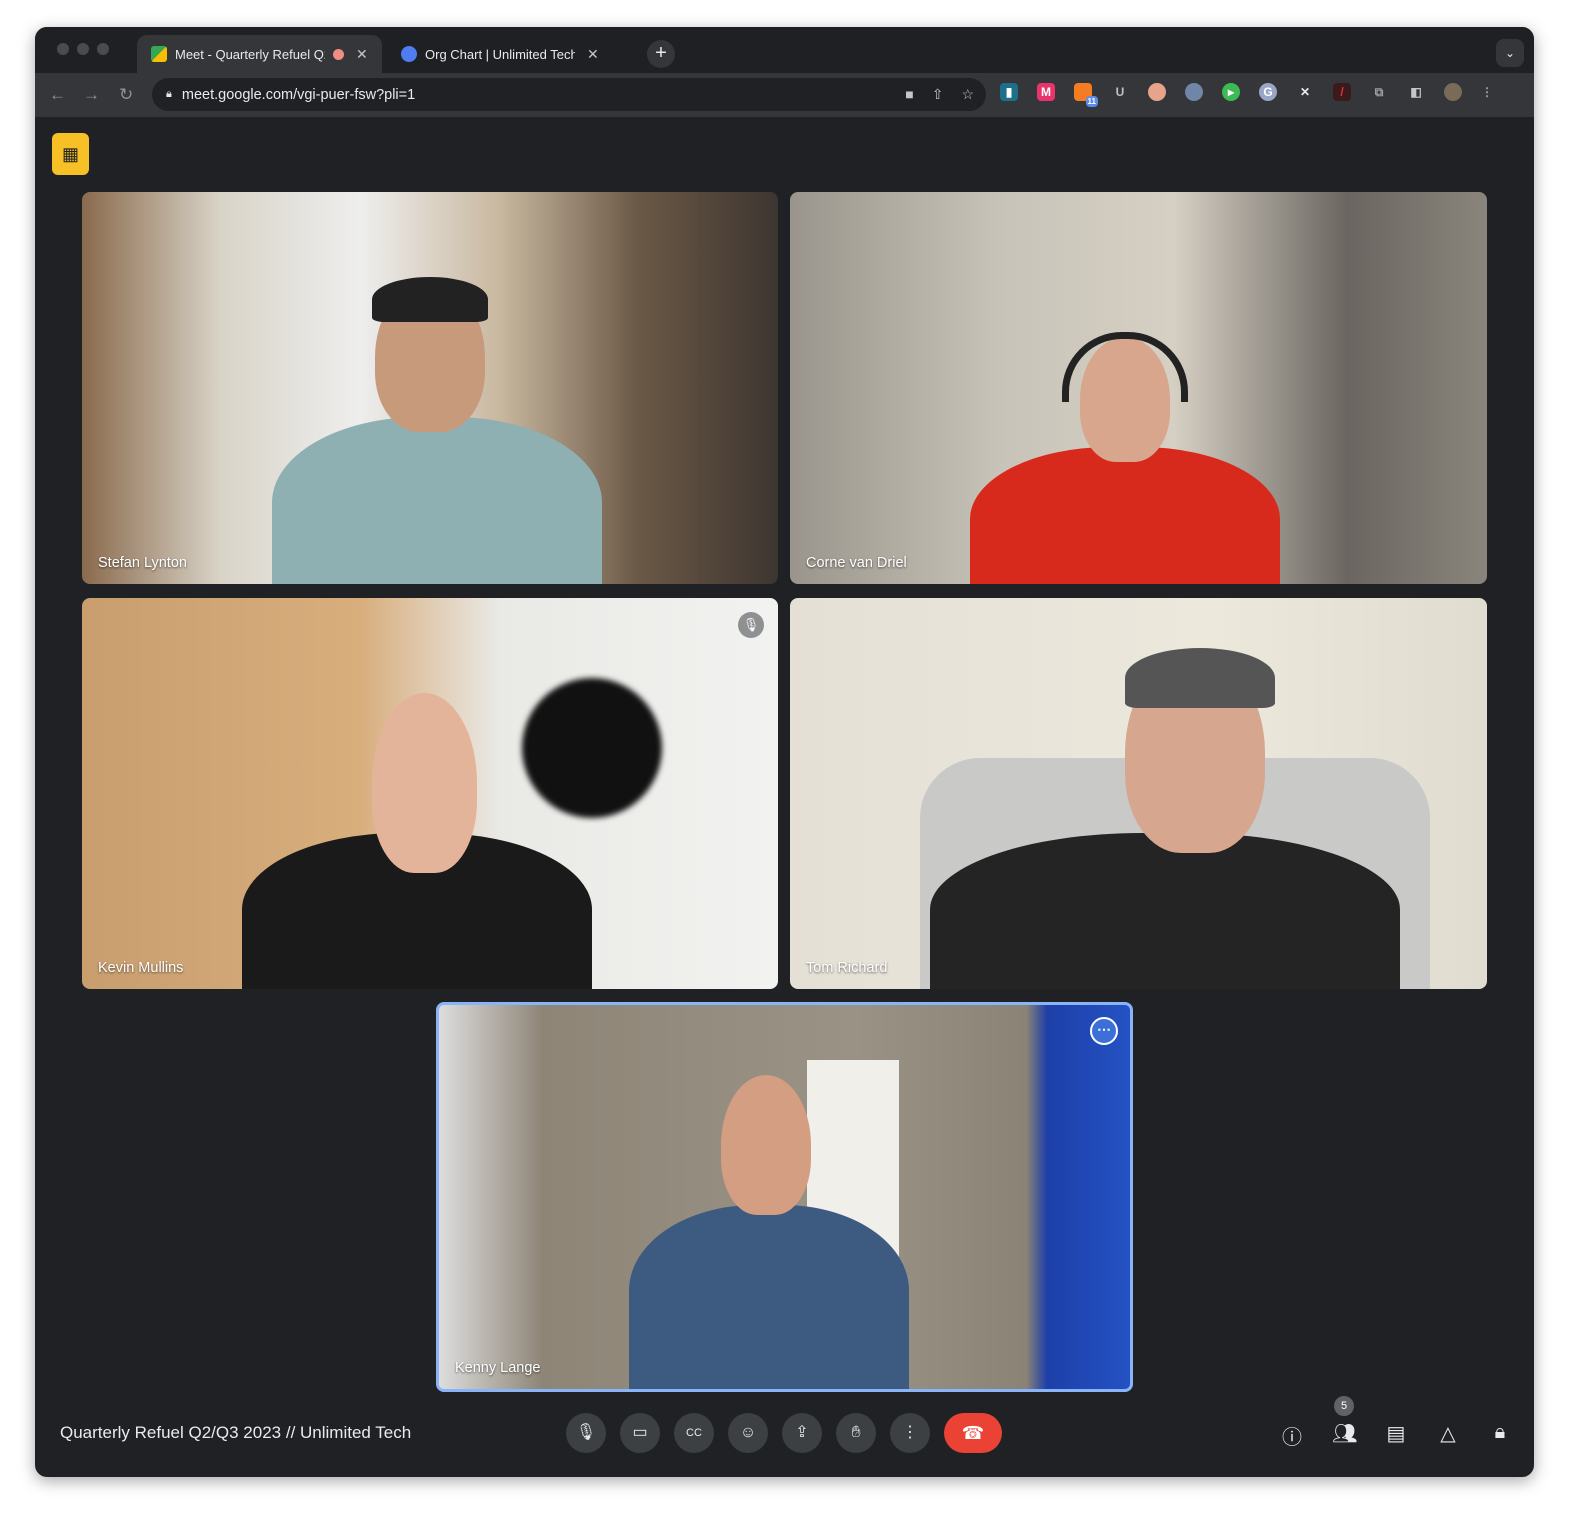 The height and width of the screenshot is (1536, 1585). I want to click on camera-button: ▭, so click(640, 1433).